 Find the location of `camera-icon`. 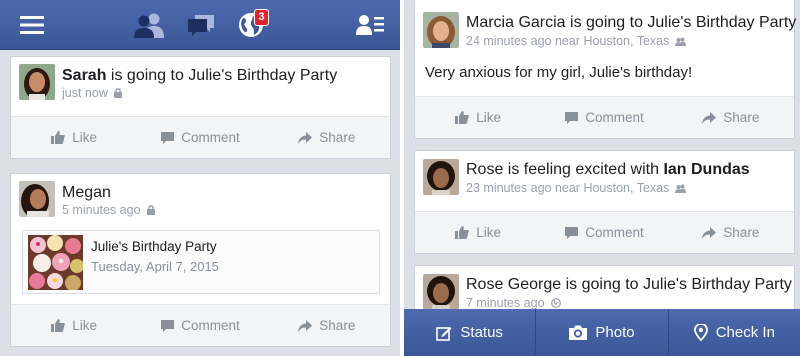

camera-icon is located at coordinates (578, 332).